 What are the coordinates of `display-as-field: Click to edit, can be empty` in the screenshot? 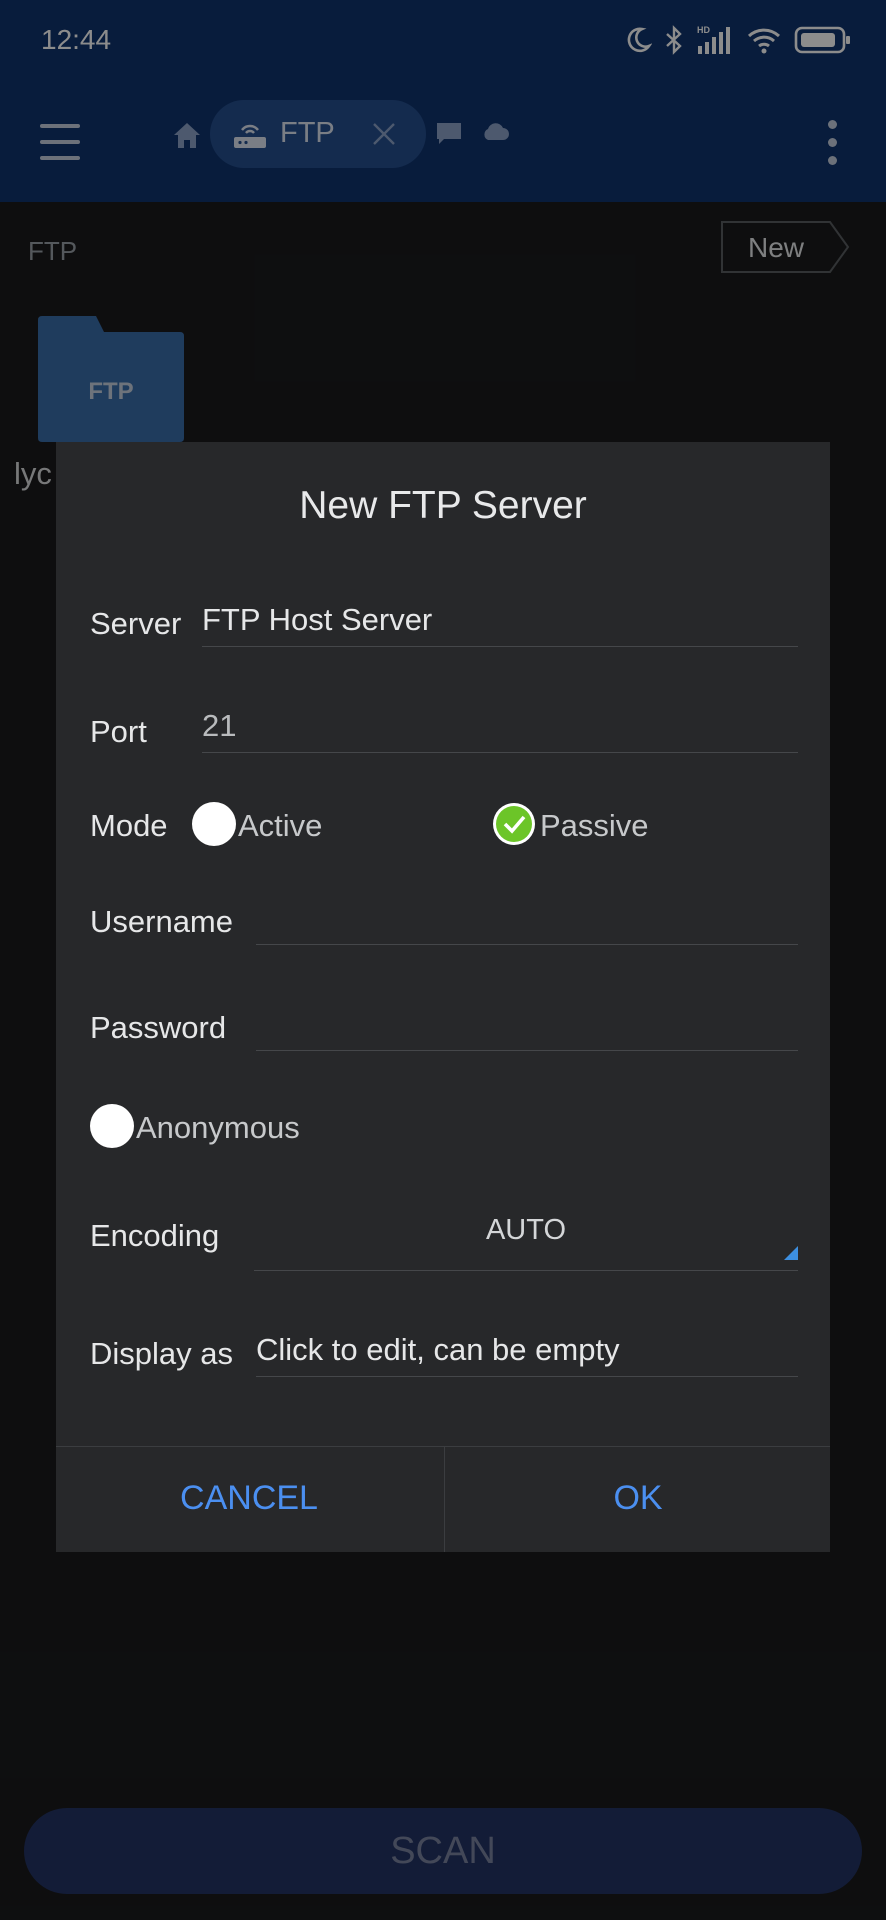 It's located at (527, 1353).